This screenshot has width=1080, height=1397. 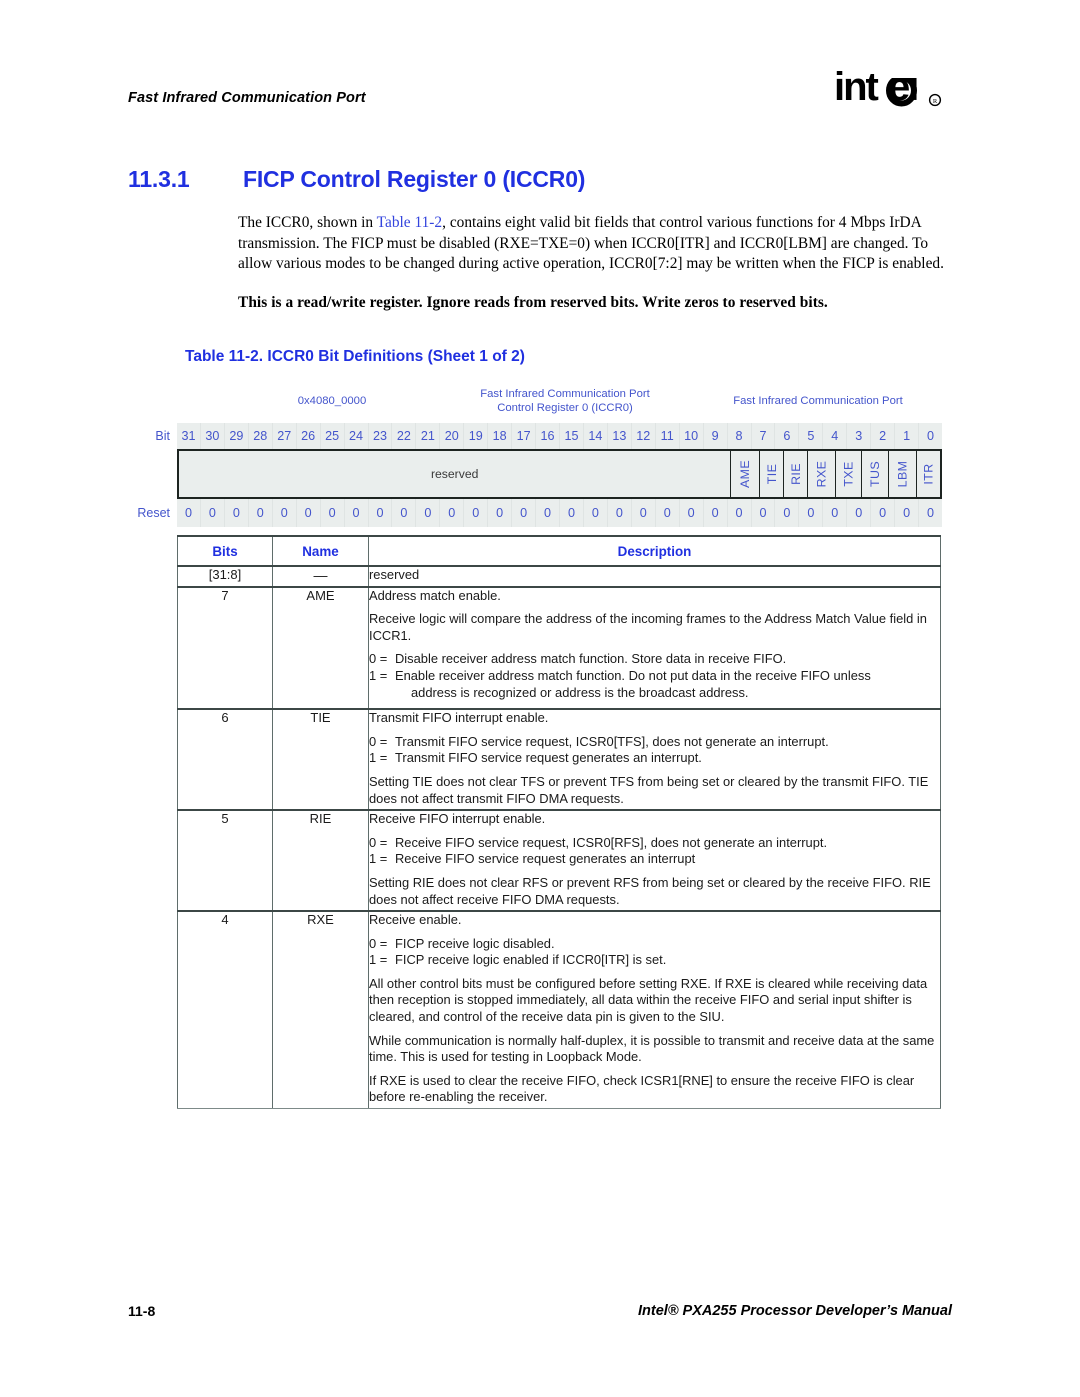 What do you see at coordinates (883, 436) in the screenshot?
I see `bit-number: 2` at bounding box center [883, 436].